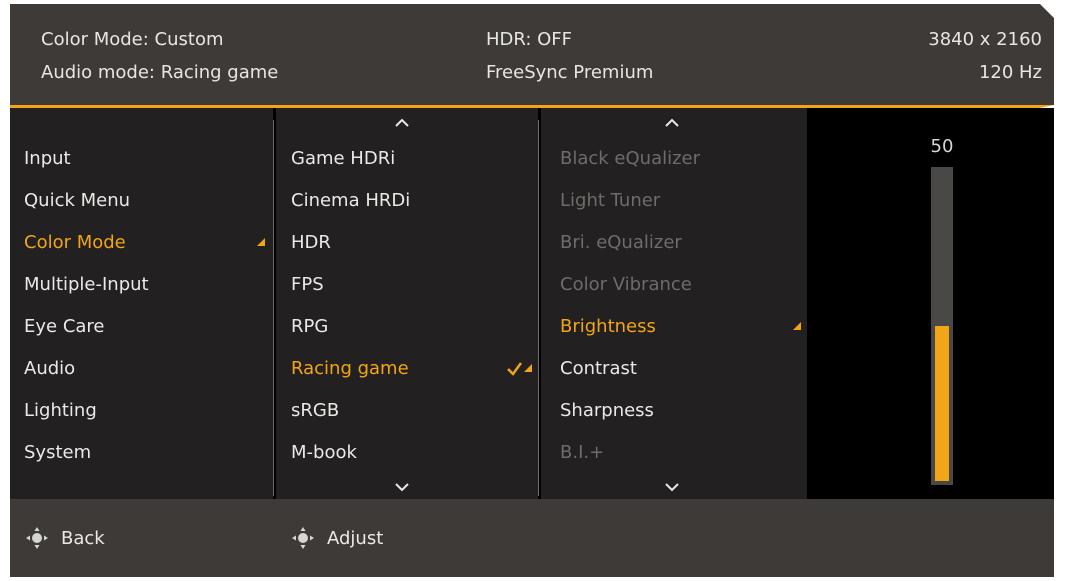 This screenshot has height=581, width=1066. Describe the element at coordinates (626, 284) in the screenshot. I see `setting-item-color-vibrance: Color Vibrance` at that location.